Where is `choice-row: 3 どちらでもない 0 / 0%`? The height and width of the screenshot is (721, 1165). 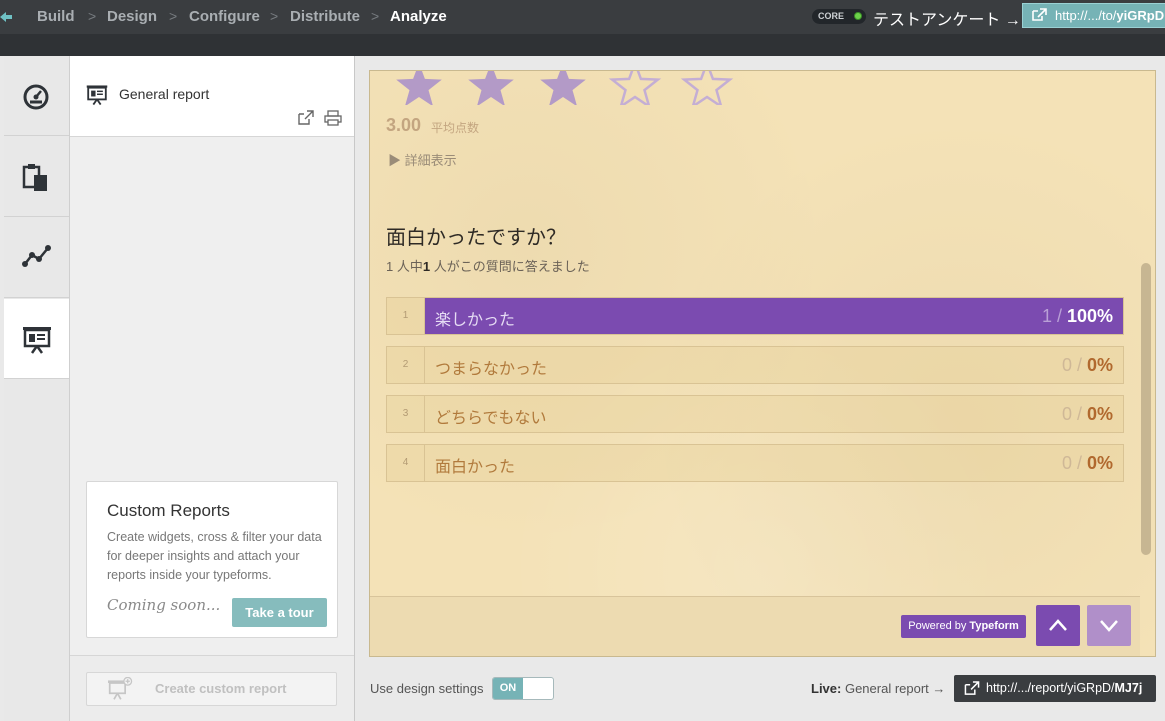
choice-row: 3 どちらでもない 0 / 0% is located at coordinates (755, 414).